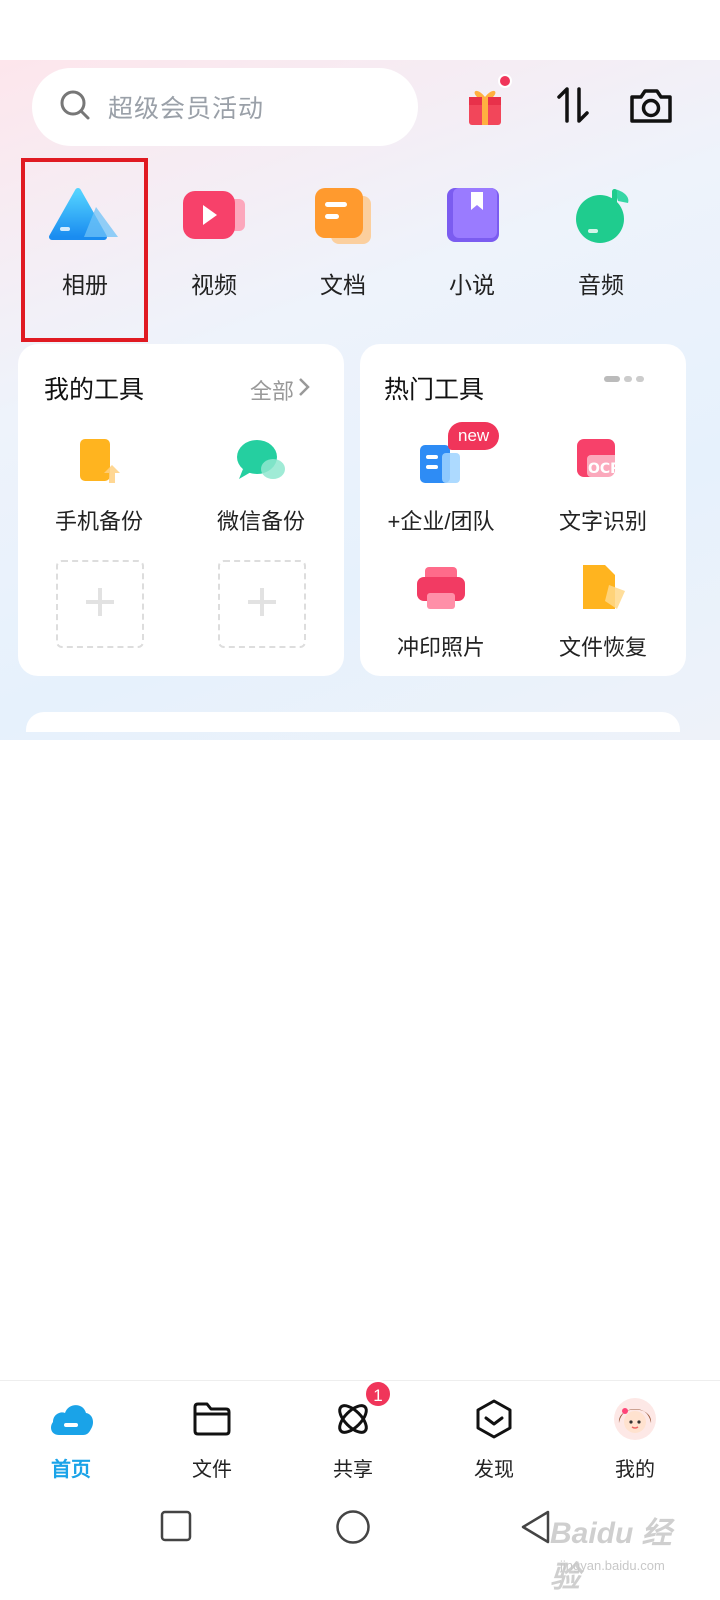 Image resolution: width=720 pixels, height=1600 pixels. What do you see at coordinates (343, 215) in the screenshot?
I see `document-icon` at bounding box center [343, 215].